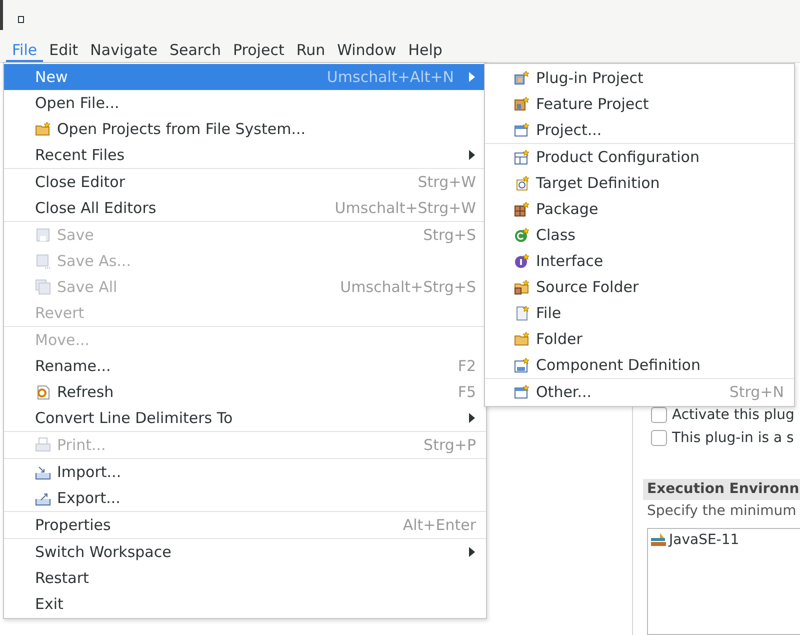 This screenshot has height=635, width=800. Describe the element at coordinates (245, 208) in the screenshot. I see `menu-item: Close All Editors Umschalt+Strg+W` at that location.